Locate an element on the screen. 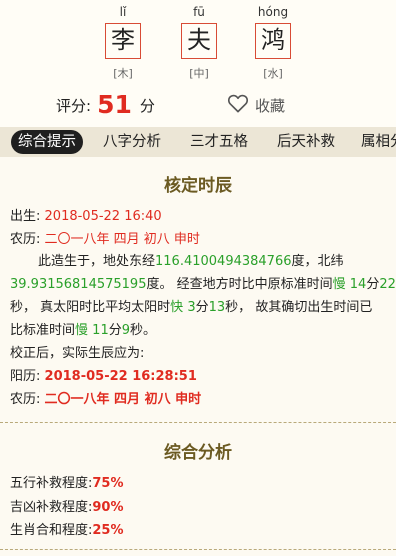 This screenshot has width=396, height=556. analysis-value: 75% is located at coordinates (108, 483).